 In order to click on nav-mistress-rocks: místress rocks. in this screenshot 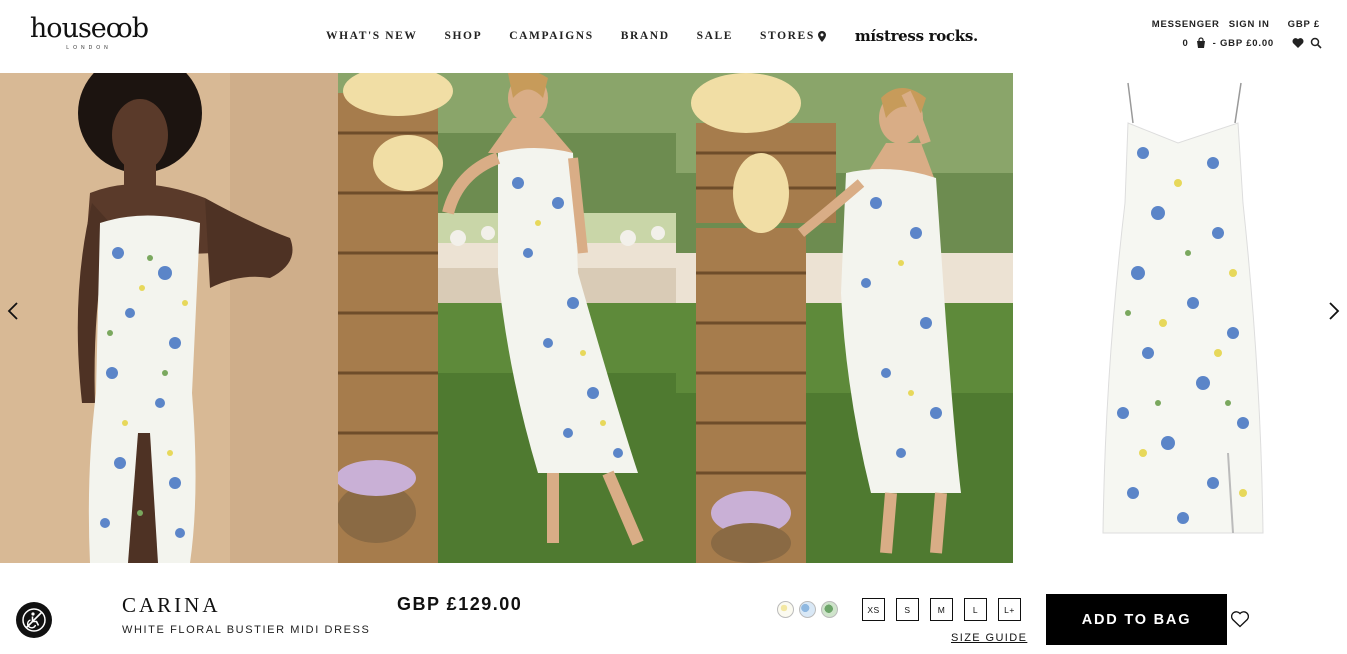, I will do `click(916, 36)`.